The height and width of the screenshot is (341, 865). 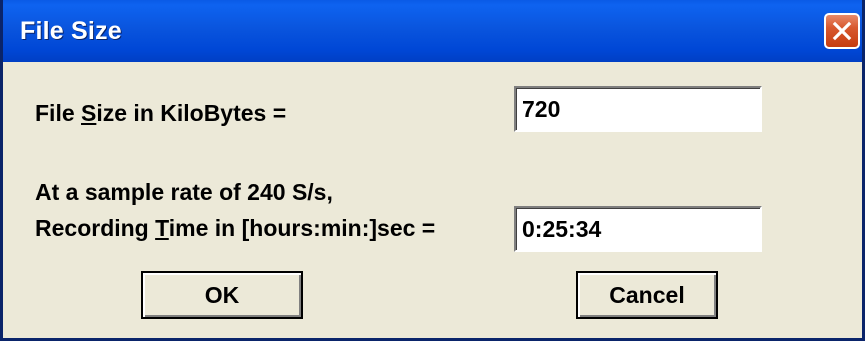 I want to click on cancel-button: Cancel, so click(x=647, y=295).